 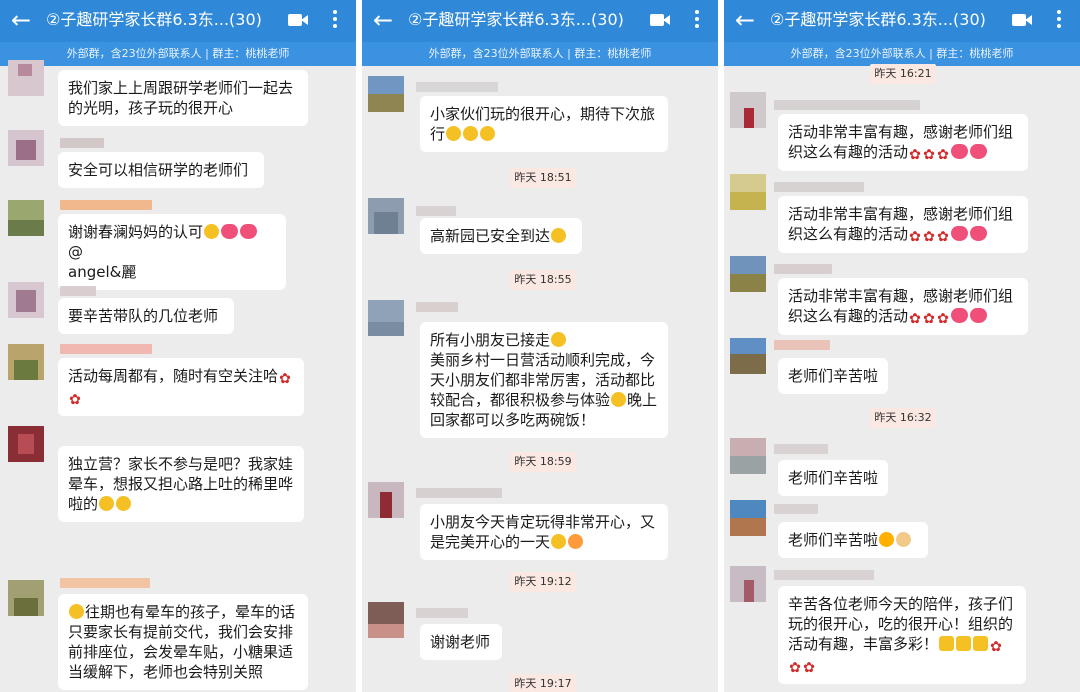 I want to click on message-line: 前排座位，会发晕车贴，小糖果适, so click(x=181, y=652).